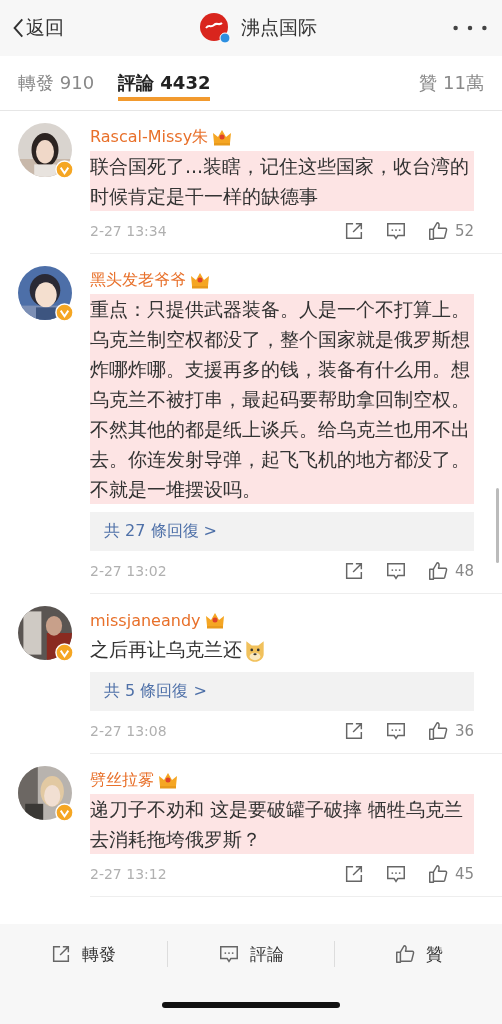 The width and height of the screenshot is (502, 1024). What do you see at coordinates (282, 691) in the screenshot?
I see `replies-link: 共 5 條回復 >` at bounding box center [282, 691].